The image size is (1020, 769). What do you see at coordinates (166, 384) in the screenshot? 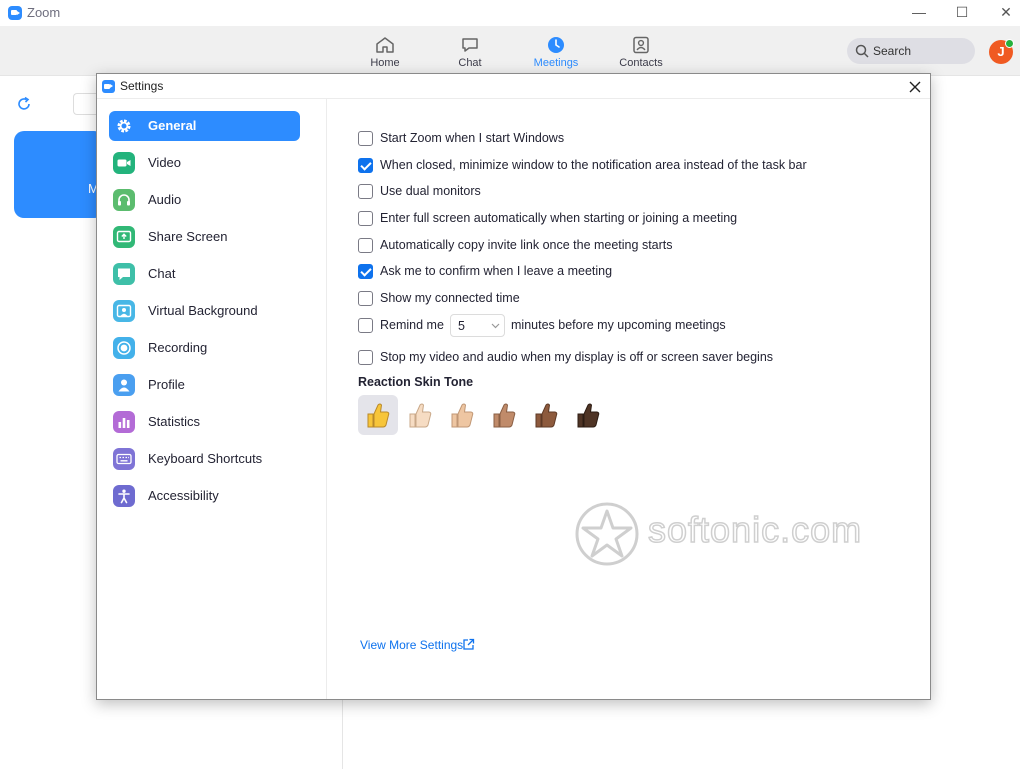
I see `sidebar-item-label: Profile` at bounding box center [166, 384].